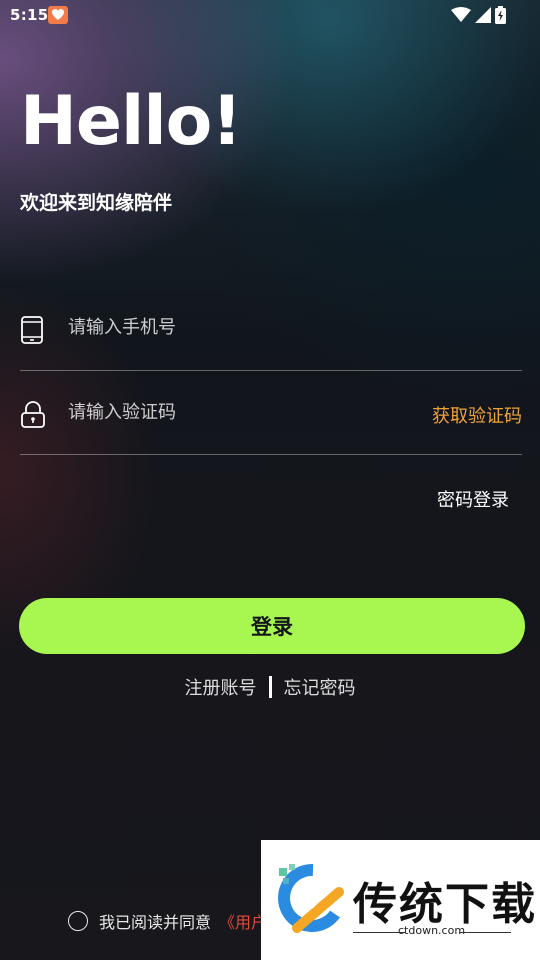 This screenshot has height=960, width=540. I want to click on agreement-row: 我已阅读并同意 《用户, so click(167, 921).